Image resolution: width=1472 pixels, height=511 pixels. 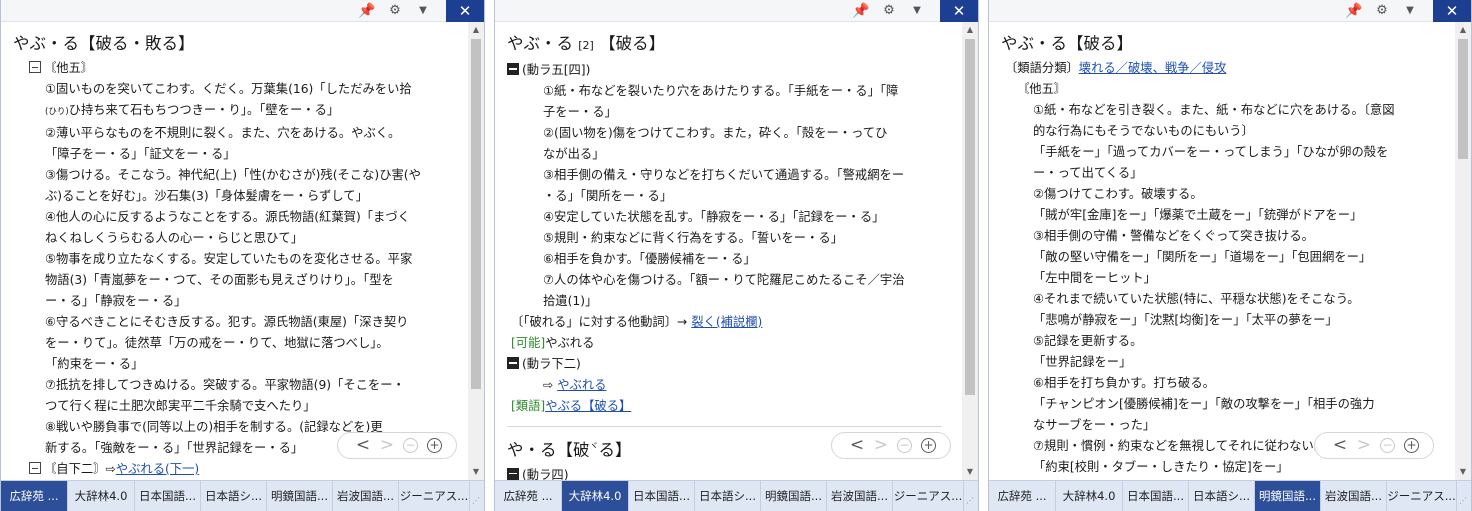 I want to click on entry-line: 〘他五〙, so click(x=230, y=68).